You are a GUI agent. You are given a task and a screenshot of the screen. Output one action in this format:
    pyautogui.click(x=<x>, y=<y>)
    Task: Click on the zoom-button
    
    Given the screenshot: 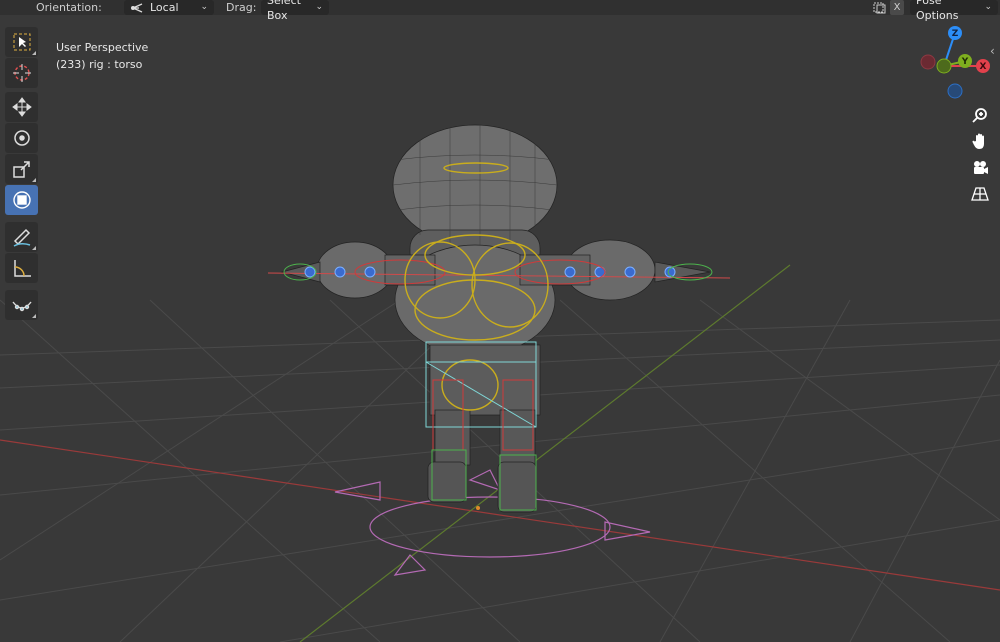 What is the action you would take?
    pyautogui.click(x=980, y=115)
    